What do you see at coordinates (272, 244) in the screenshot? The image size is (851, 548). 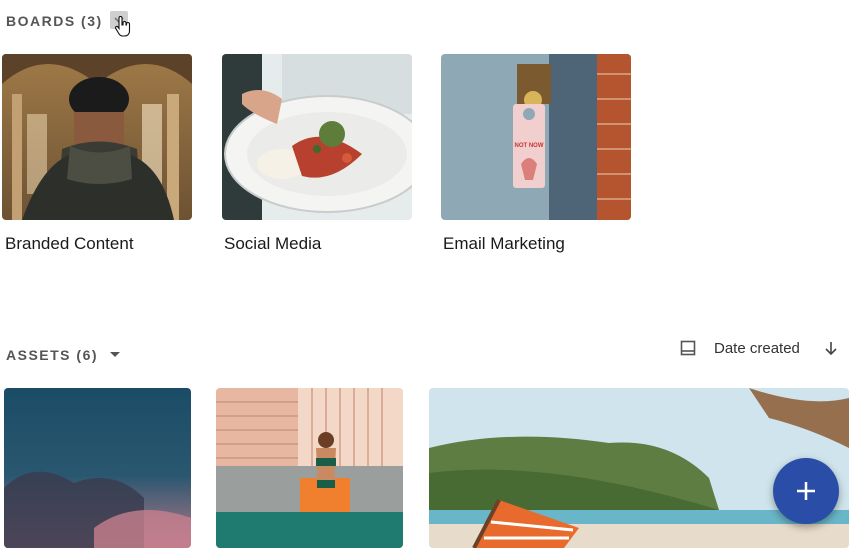 I see `board-label: Social Media` at bounding box center [272, 244].